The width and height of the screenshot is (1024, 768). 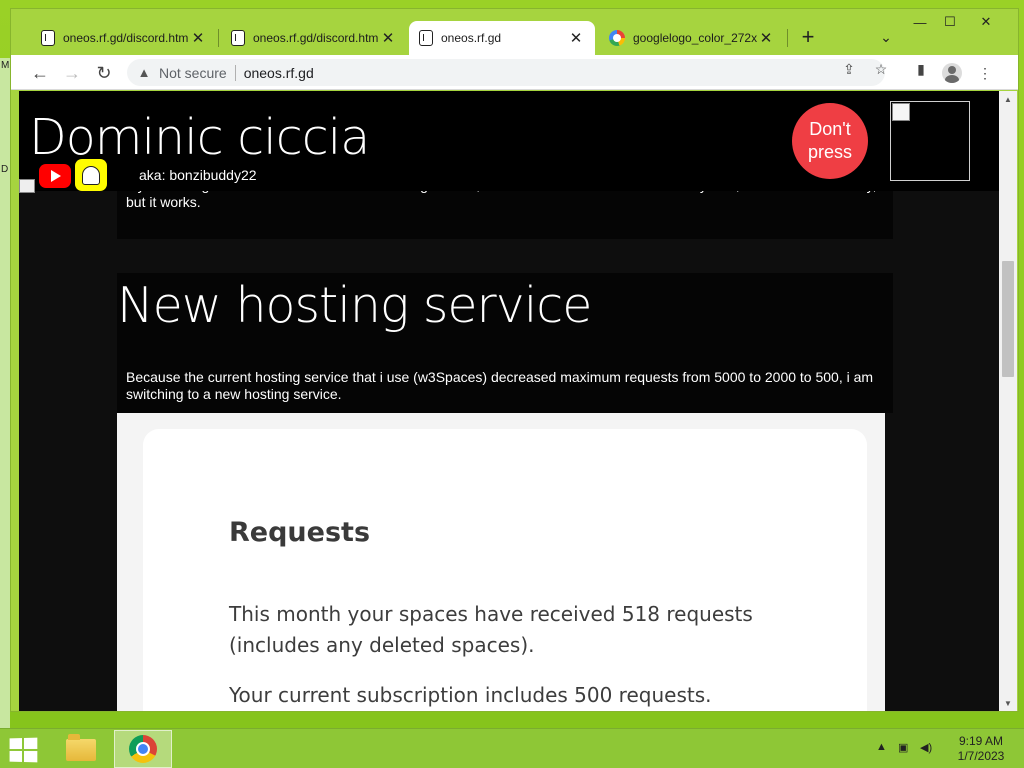 What do you see at coordinates (506, 72) in the screenshot?
I see `address-bar: ▲ Not secure oneos.rf.gd` at bounding box center [506, 72].